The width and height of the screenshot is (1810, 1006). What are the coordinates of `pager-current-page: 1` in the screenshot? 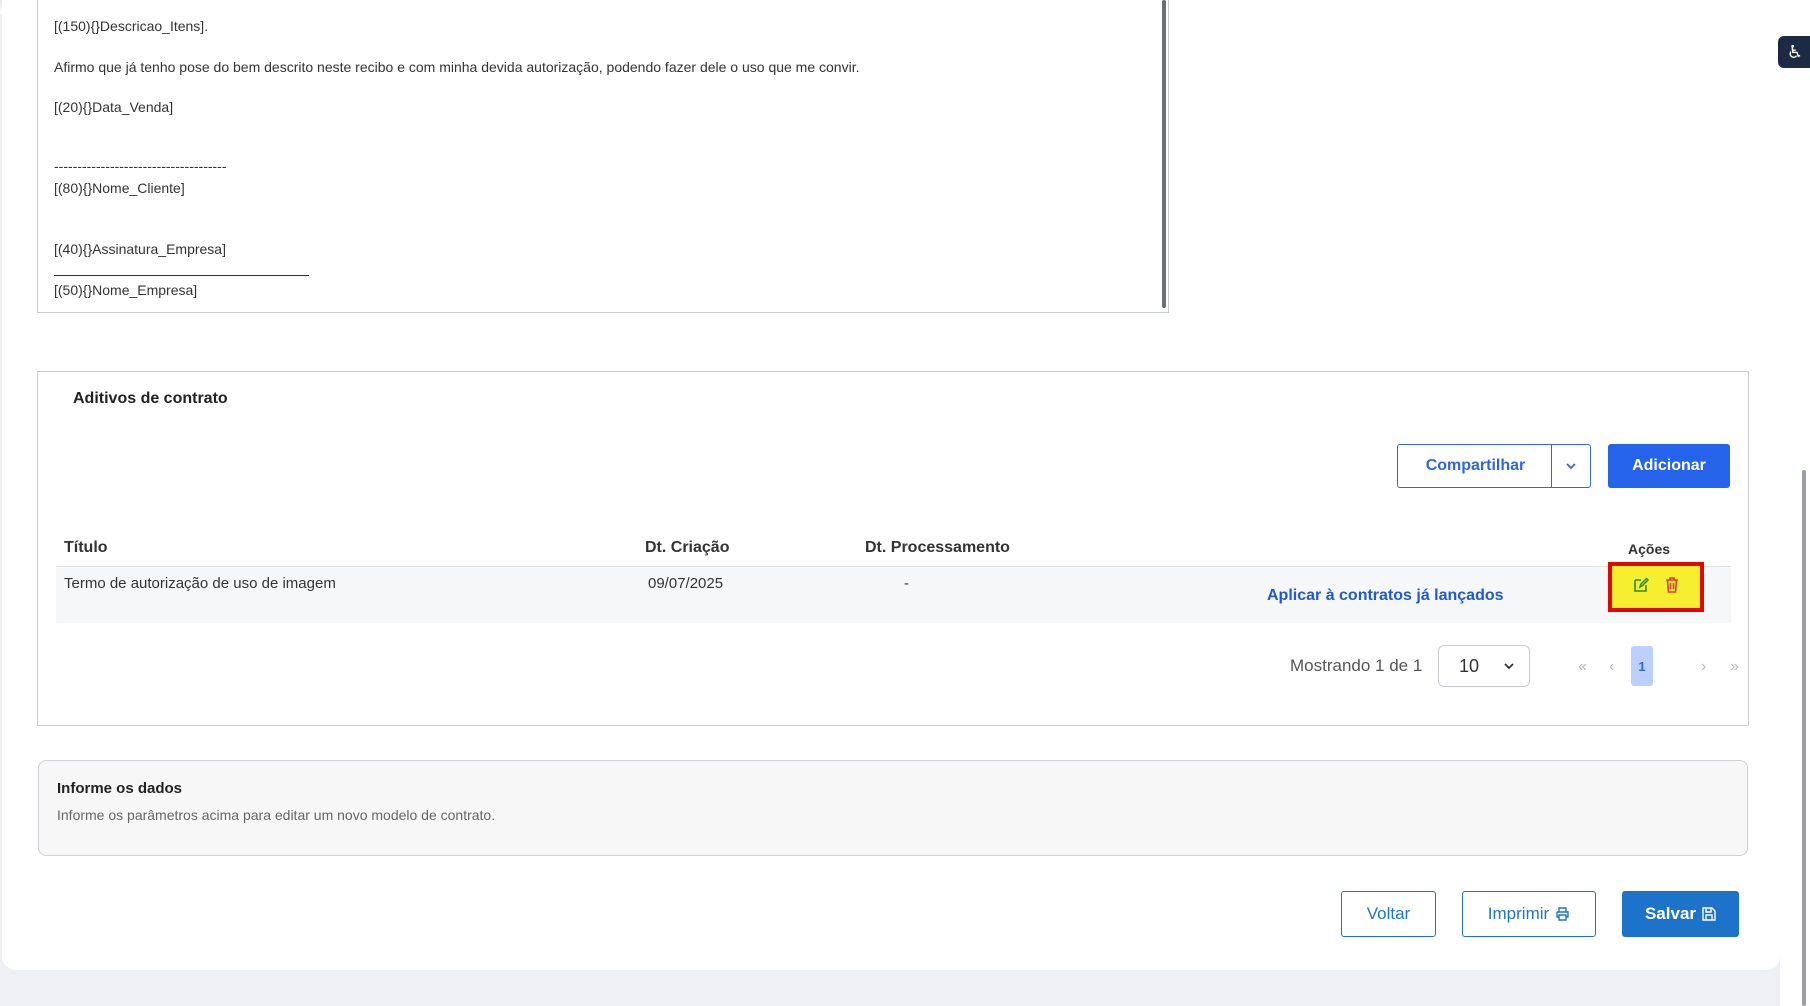 It's located at (1642, 666).